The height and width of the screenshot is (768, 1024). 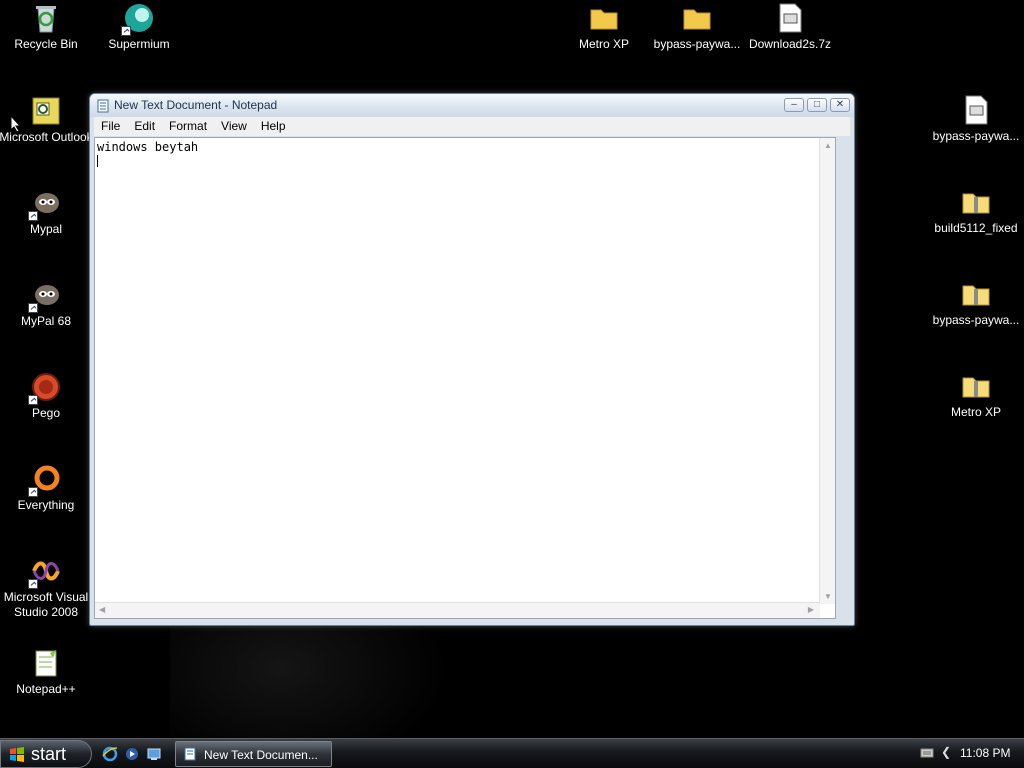 I want to click on supermium-icon, so click(x=138, y=19).